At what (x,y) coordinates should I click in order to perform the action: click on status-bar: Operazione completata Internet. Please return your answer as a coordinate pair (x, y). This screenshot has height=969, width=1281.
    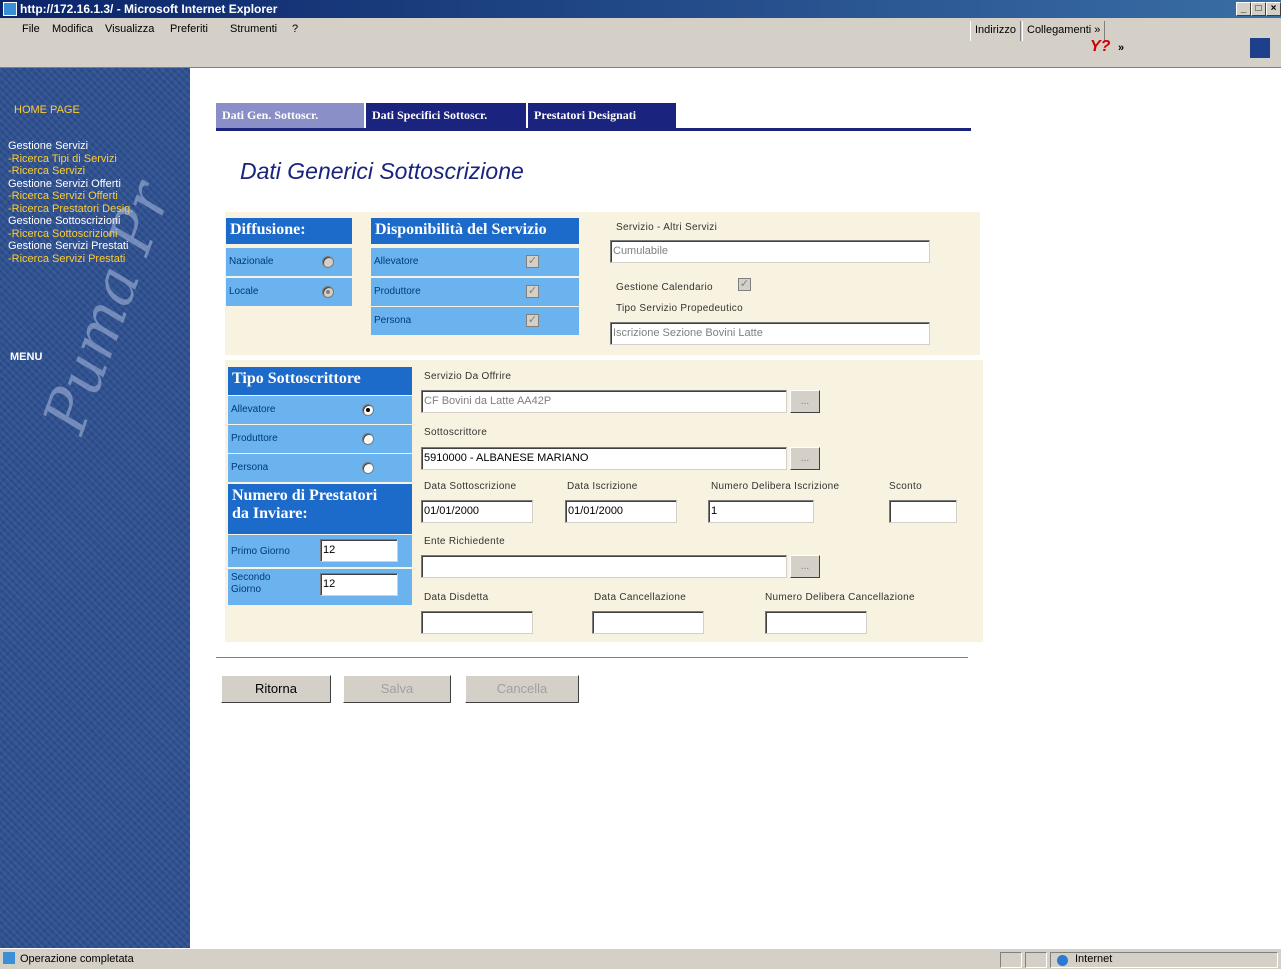
    Looking at the image, I should click on (640, 958).